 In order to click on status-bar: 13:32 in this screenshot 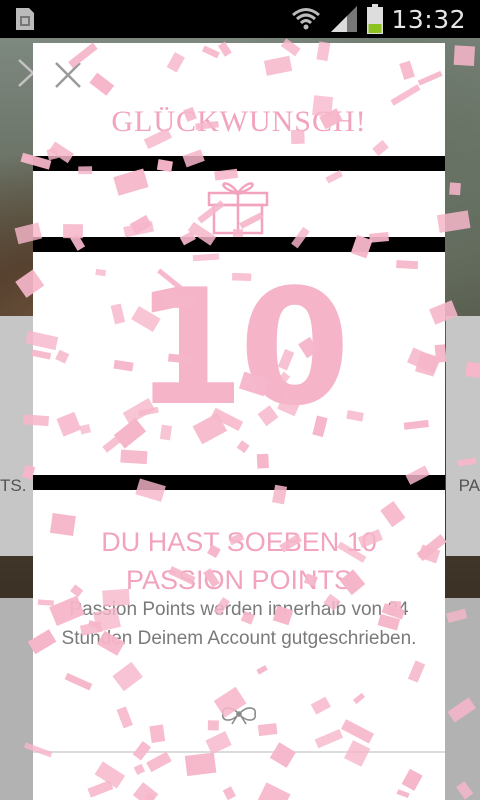, I will do `click(240, 19)`.